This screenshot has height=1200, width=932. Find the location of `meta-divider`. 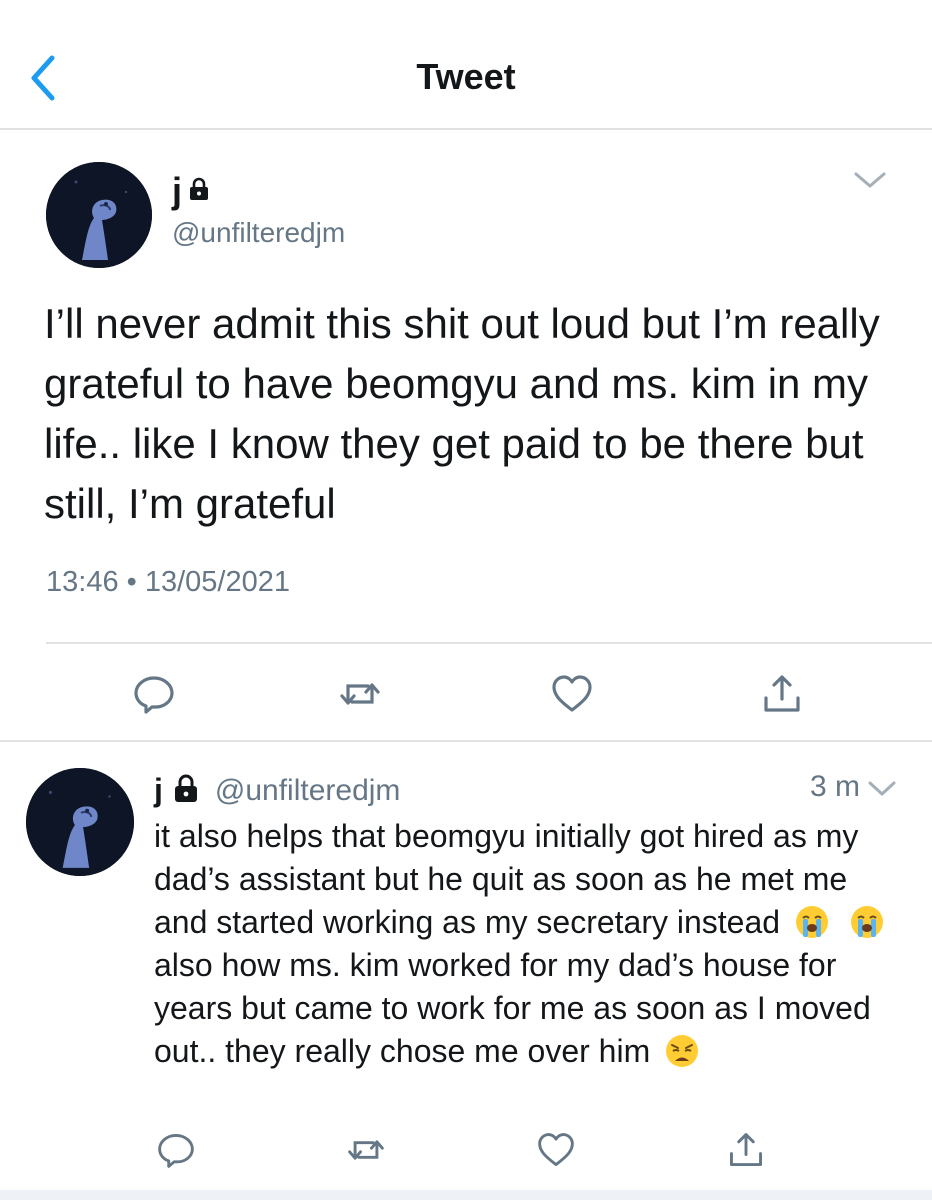

meta-divider is located at coordinates (489, 643).